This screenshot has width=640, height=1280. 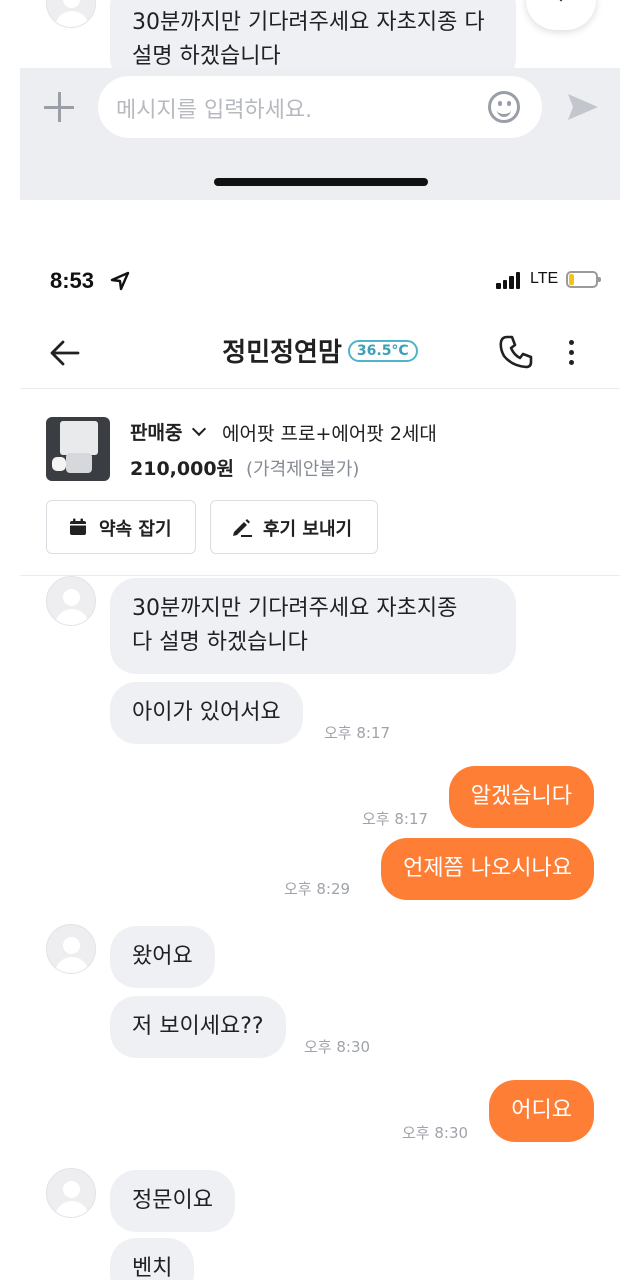 What do you see at coordinates (321, 182) in the screenshot?
I see `home-indicator` at bounding box center [321, 182].